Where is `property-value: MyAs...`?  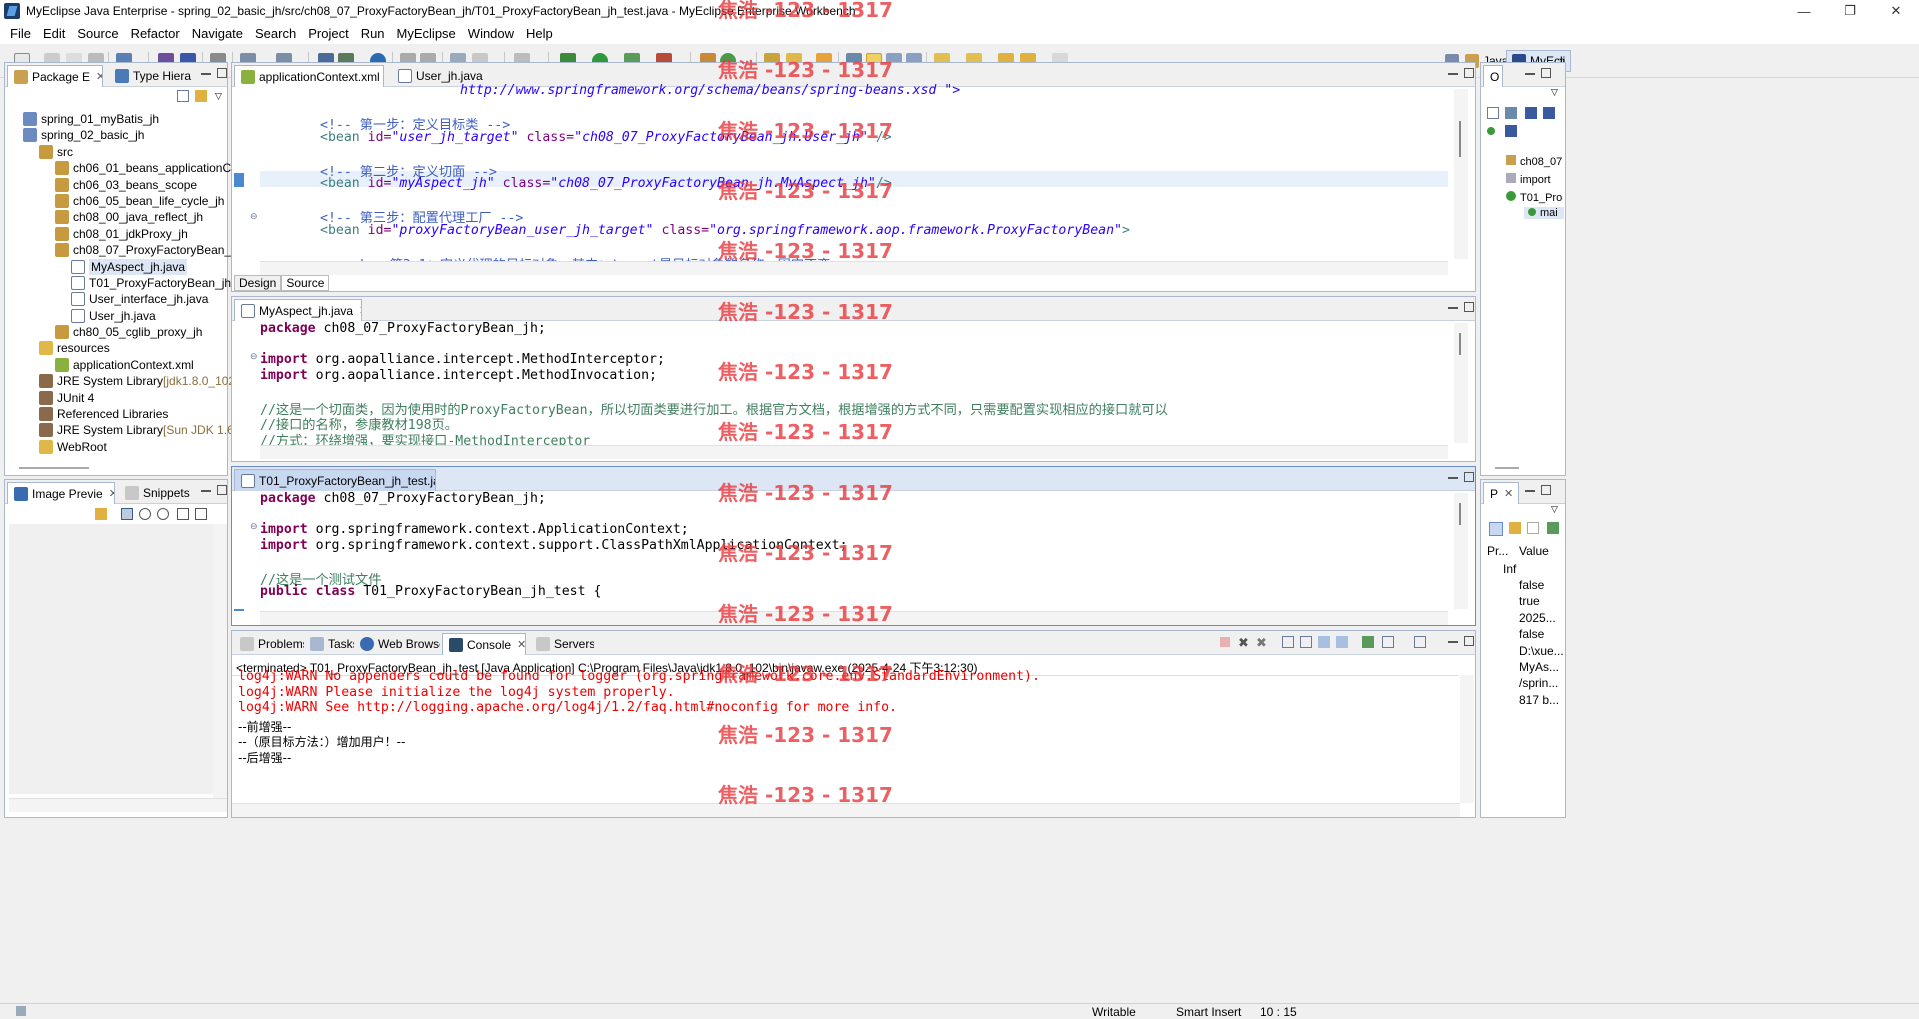
property-value: MyAs... is located at coordinates (1539, 667).